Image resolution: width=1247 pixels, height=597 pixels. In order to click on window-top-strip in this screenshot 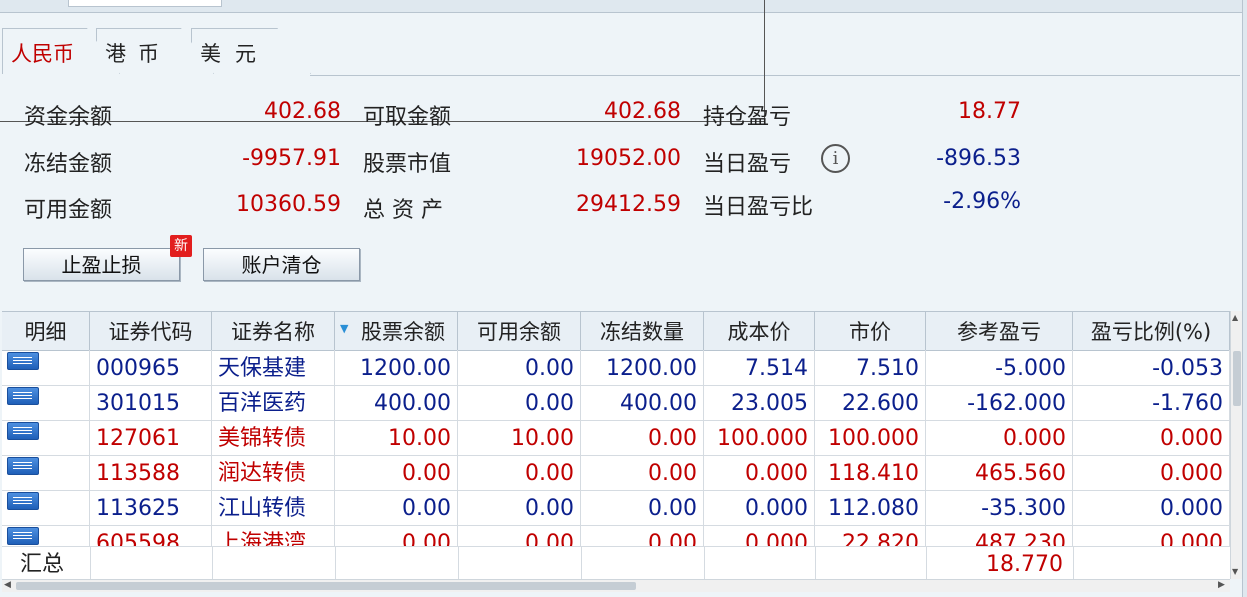, I will do `click(623, 6)`.